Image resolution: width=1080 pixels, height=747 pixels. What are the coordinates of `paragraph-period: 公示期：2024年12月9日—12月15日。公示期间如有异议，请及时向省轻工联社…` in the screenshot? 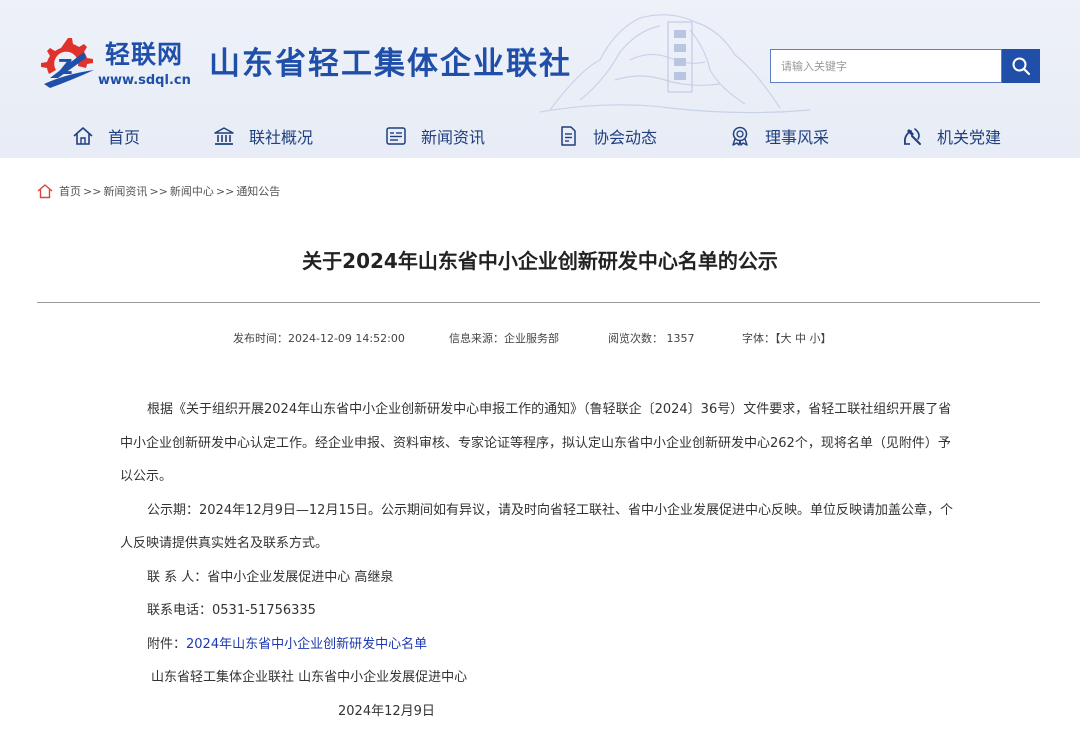 It's located at (536, 527).